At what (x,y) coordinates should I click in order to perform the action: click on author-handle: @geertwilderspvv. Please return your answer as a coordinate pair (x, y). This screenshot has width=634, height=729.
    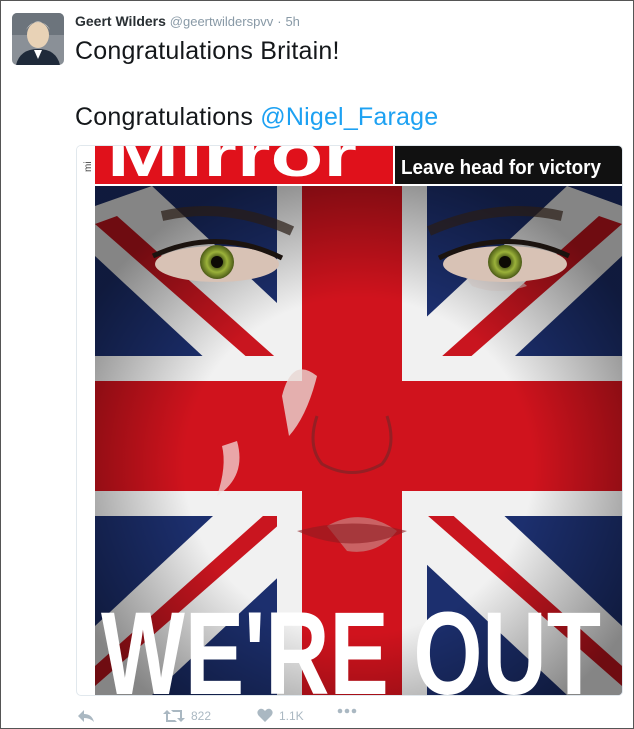
    Looking at the image, I should click on (222, 21).